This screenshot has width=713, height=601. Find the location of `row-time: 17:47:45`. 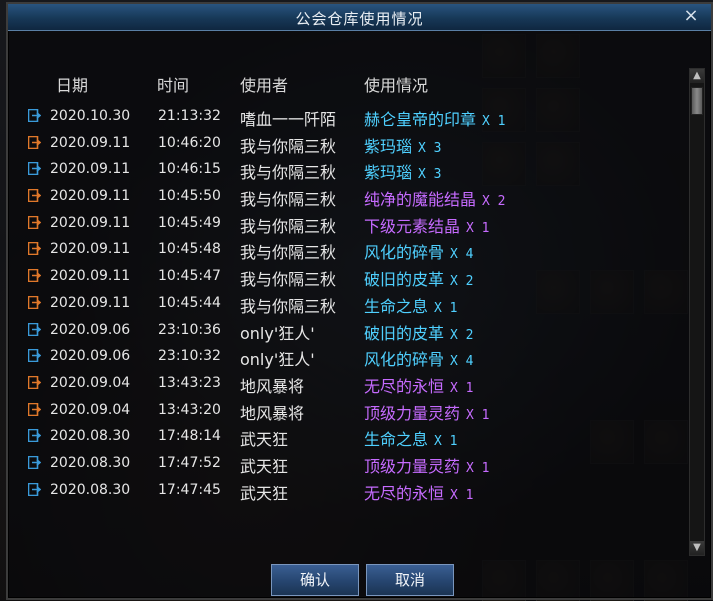

row-time: 17:47:45 is located at coordinates (189, 489).